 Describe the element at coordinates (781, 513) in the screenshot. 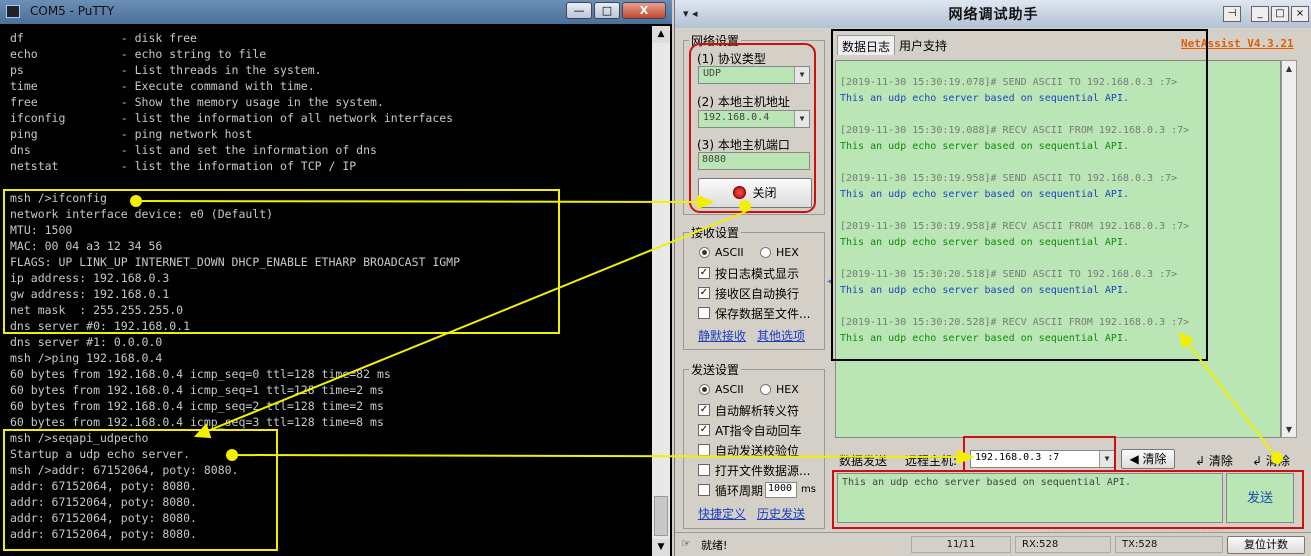

I see `history-link: 历史发送` at that location.